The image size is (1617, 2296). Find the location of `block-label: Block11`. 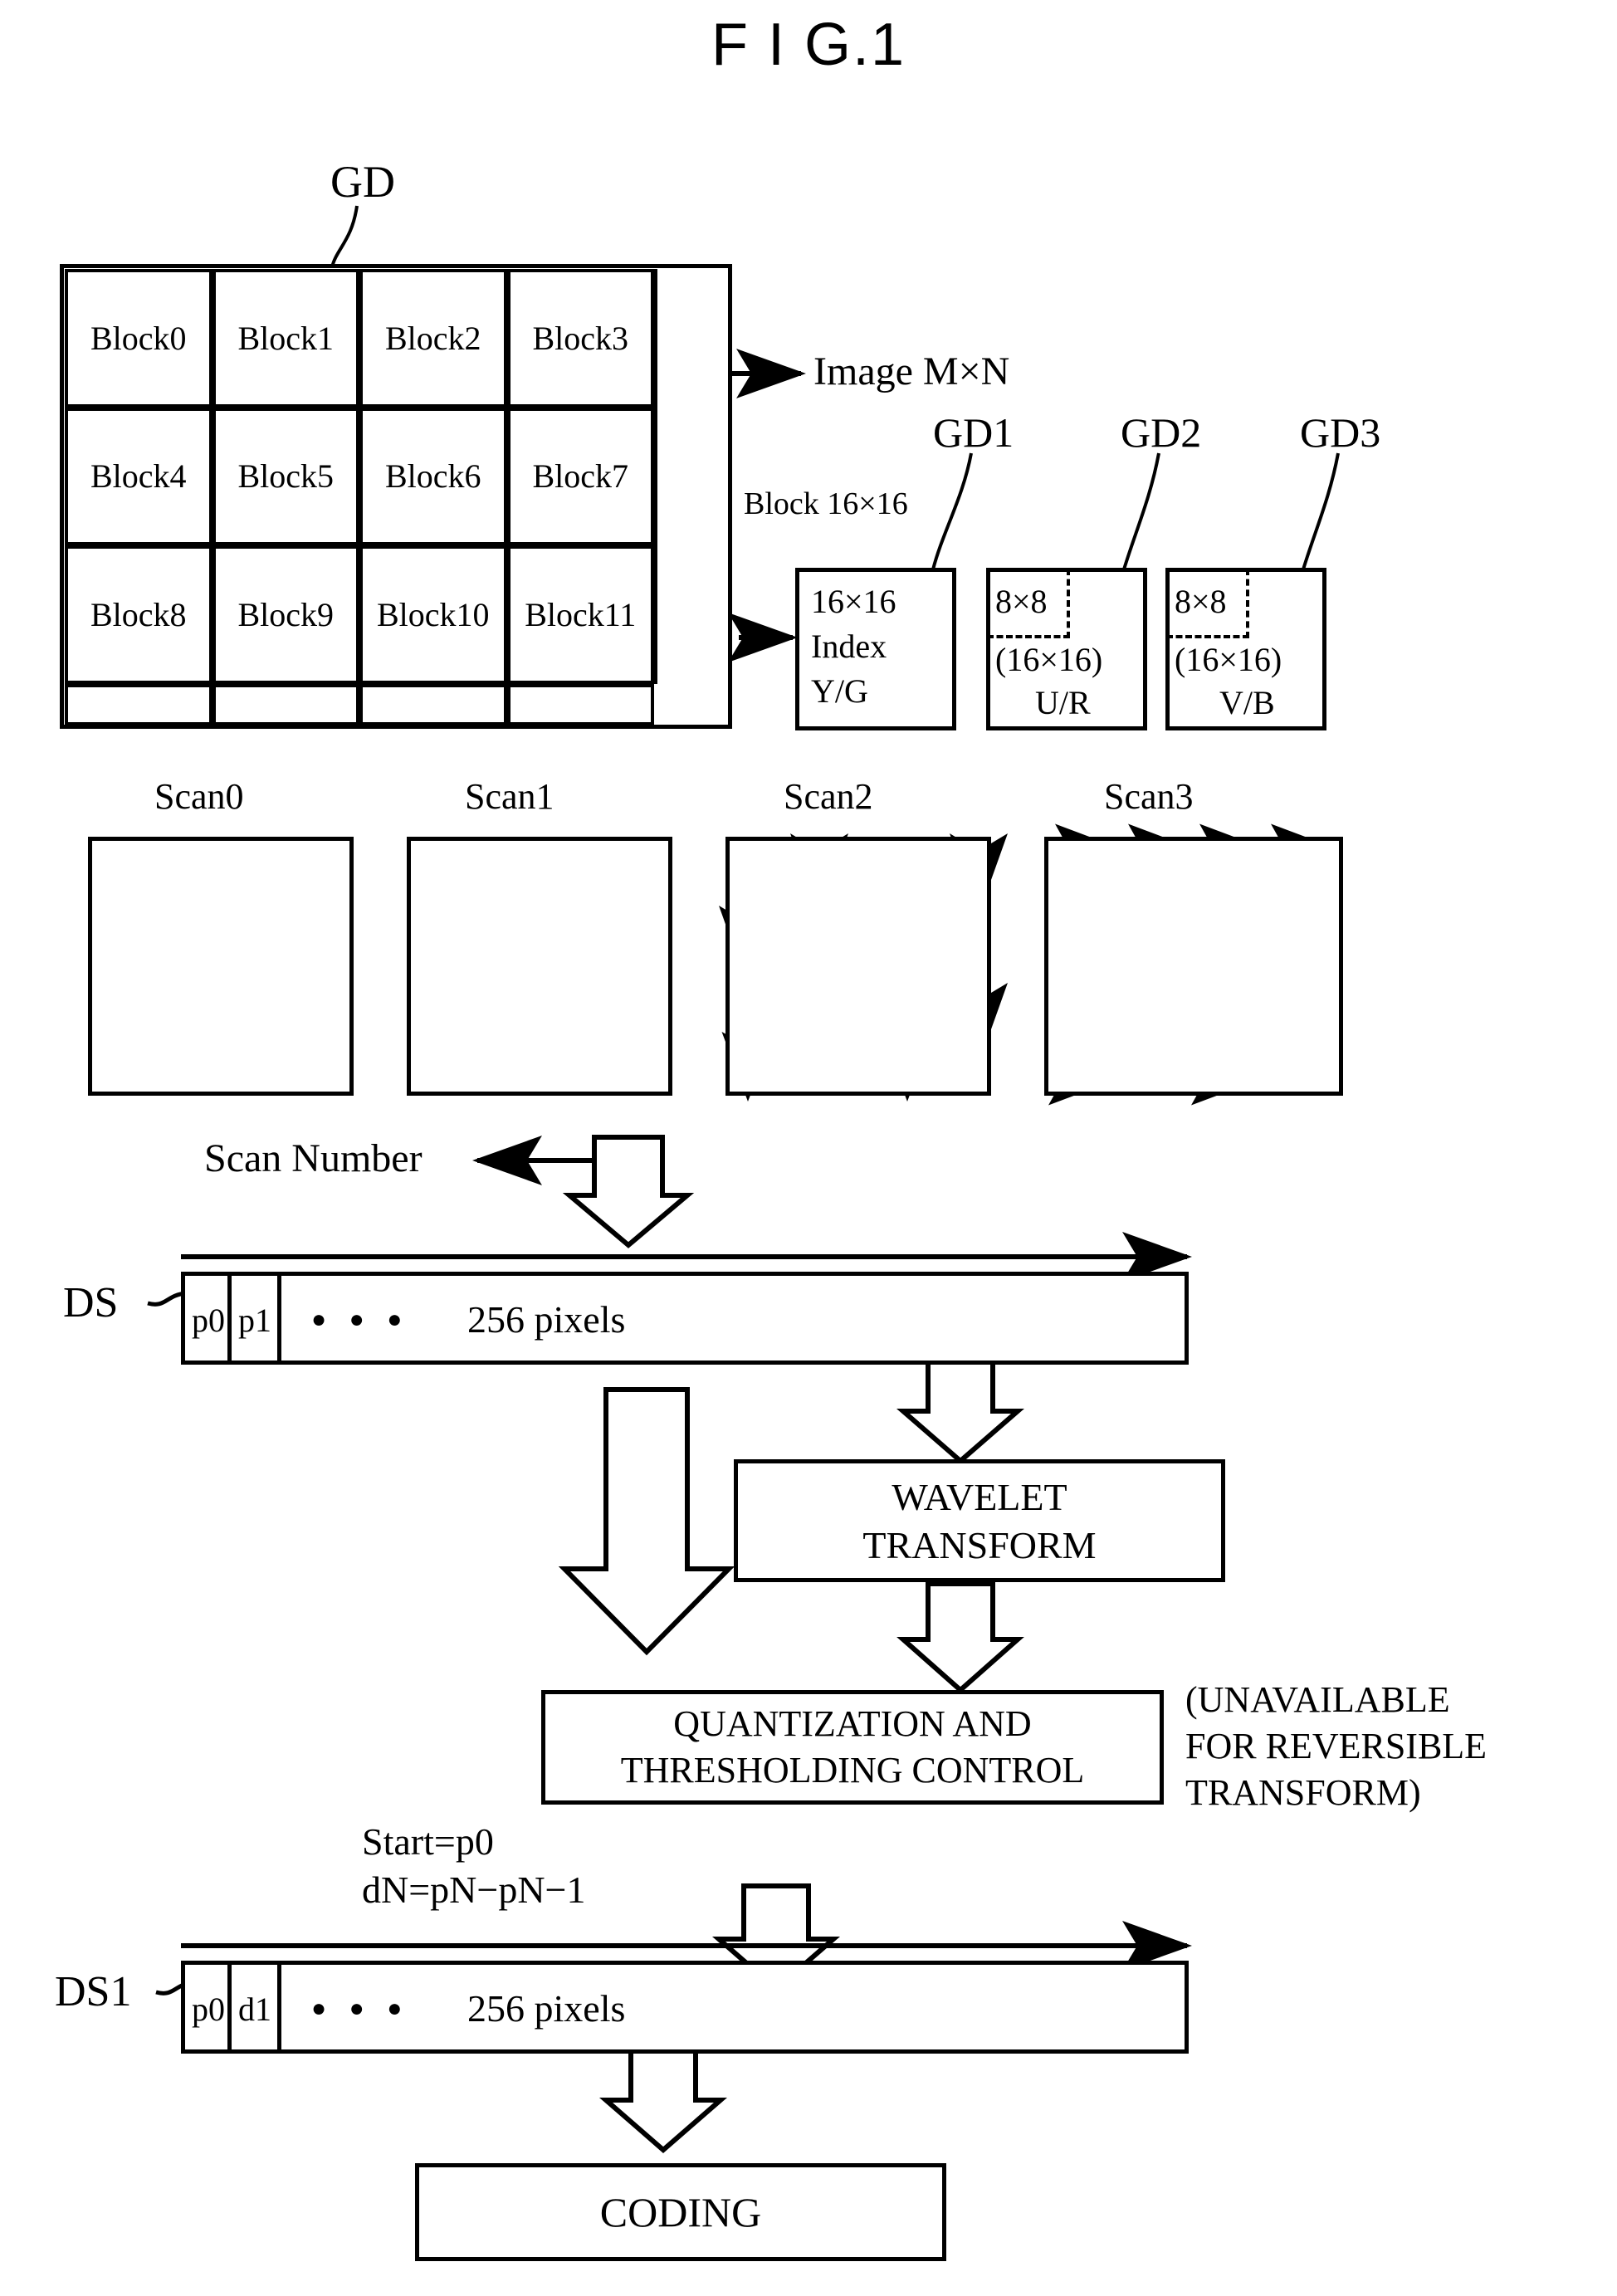

block-label: Block11 is located at coordinates (581, 615).